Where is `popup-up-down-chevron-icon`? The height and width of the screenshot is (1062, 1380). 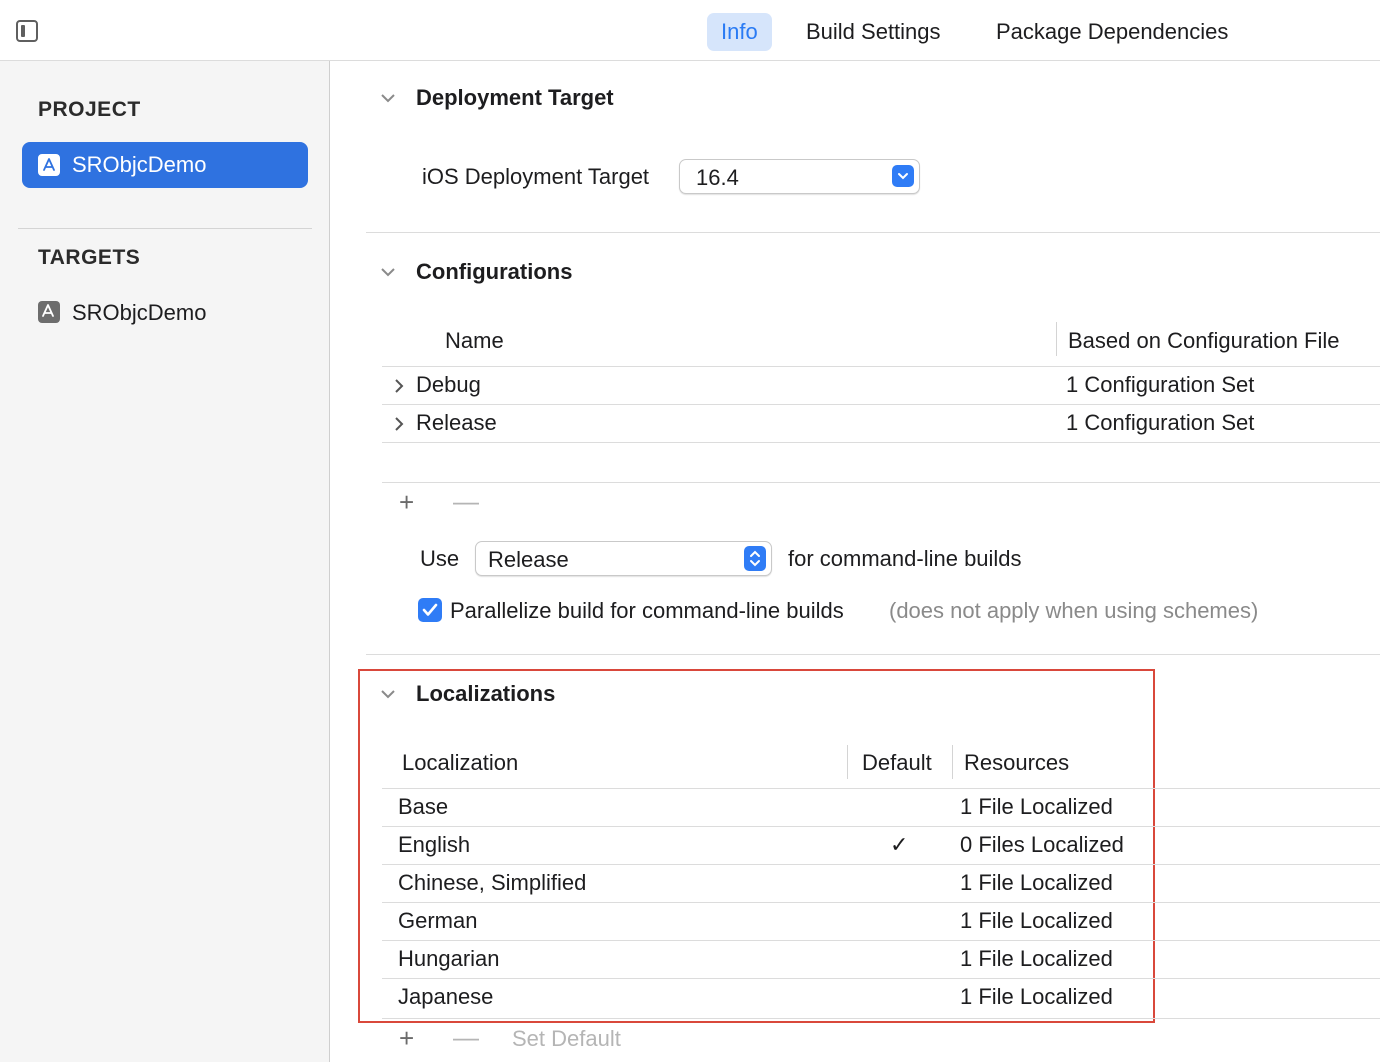
popup-up-down-chevron-icon is located at coordinates (755, 558).